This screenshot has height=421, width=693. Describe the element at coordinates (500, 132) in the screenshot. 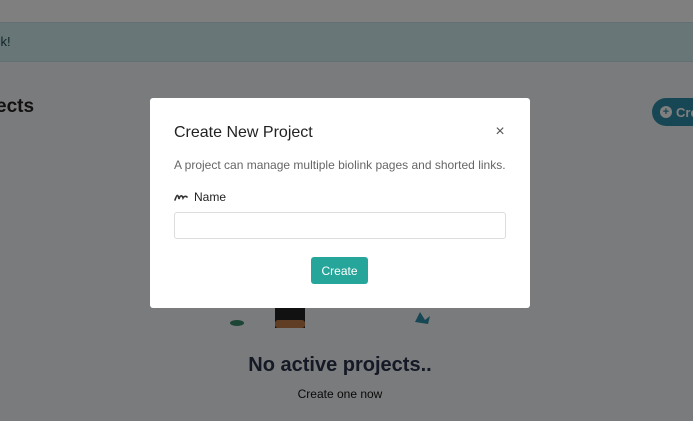

I see `close-icon: ×` at that location.